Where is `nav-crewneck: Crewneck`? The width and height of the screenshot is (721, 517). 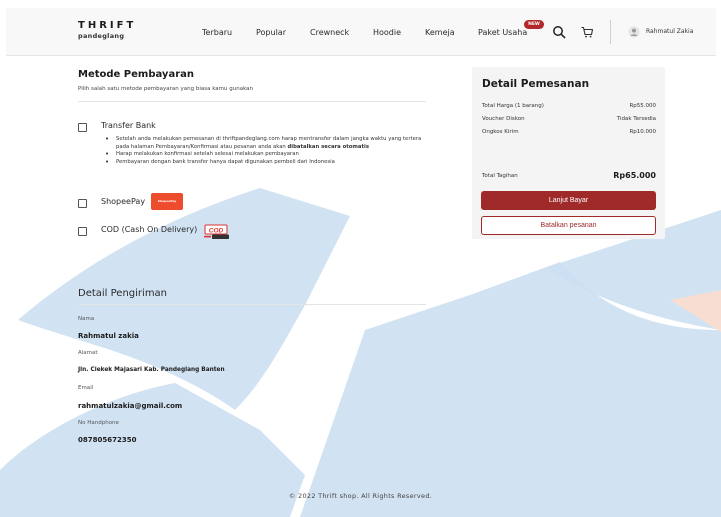 nav-crewneck: Crewneck is located at coordinates (329, 32).